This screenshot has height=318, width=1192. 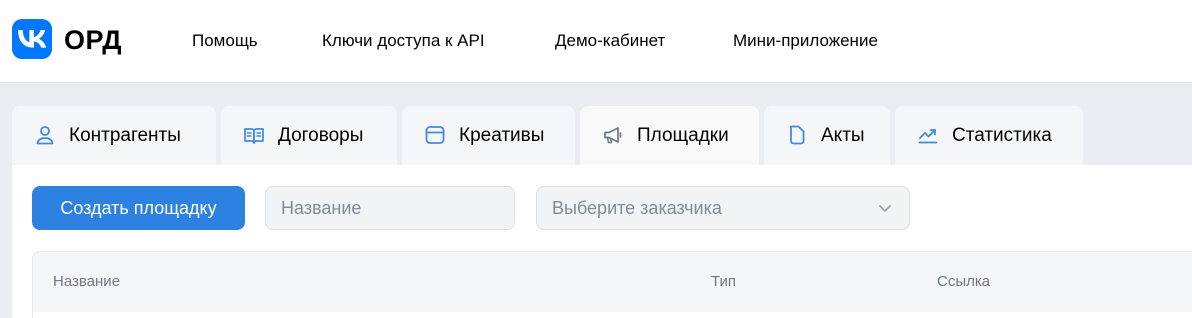 I want to click on name-filter-input, so click(x=390, y=208).